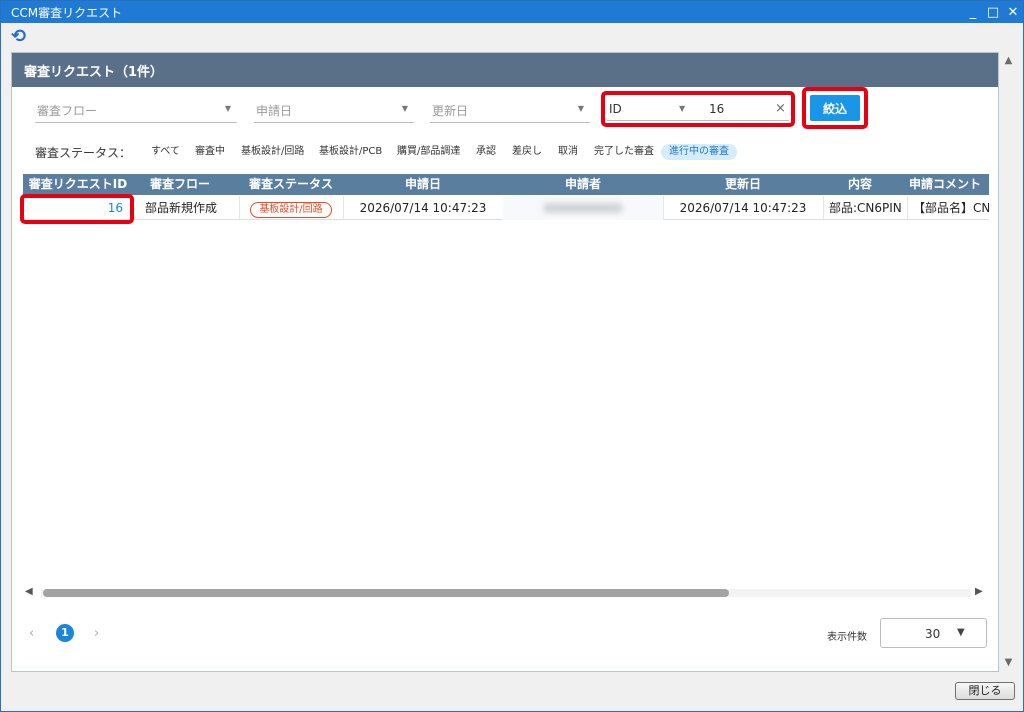 The width and height of the screenshot is (1024, 712). Describe the element at coordinates (423, 208) in the screenshot. I see `cell-apply-date: 2026/07/14 10:47:23` at that location.